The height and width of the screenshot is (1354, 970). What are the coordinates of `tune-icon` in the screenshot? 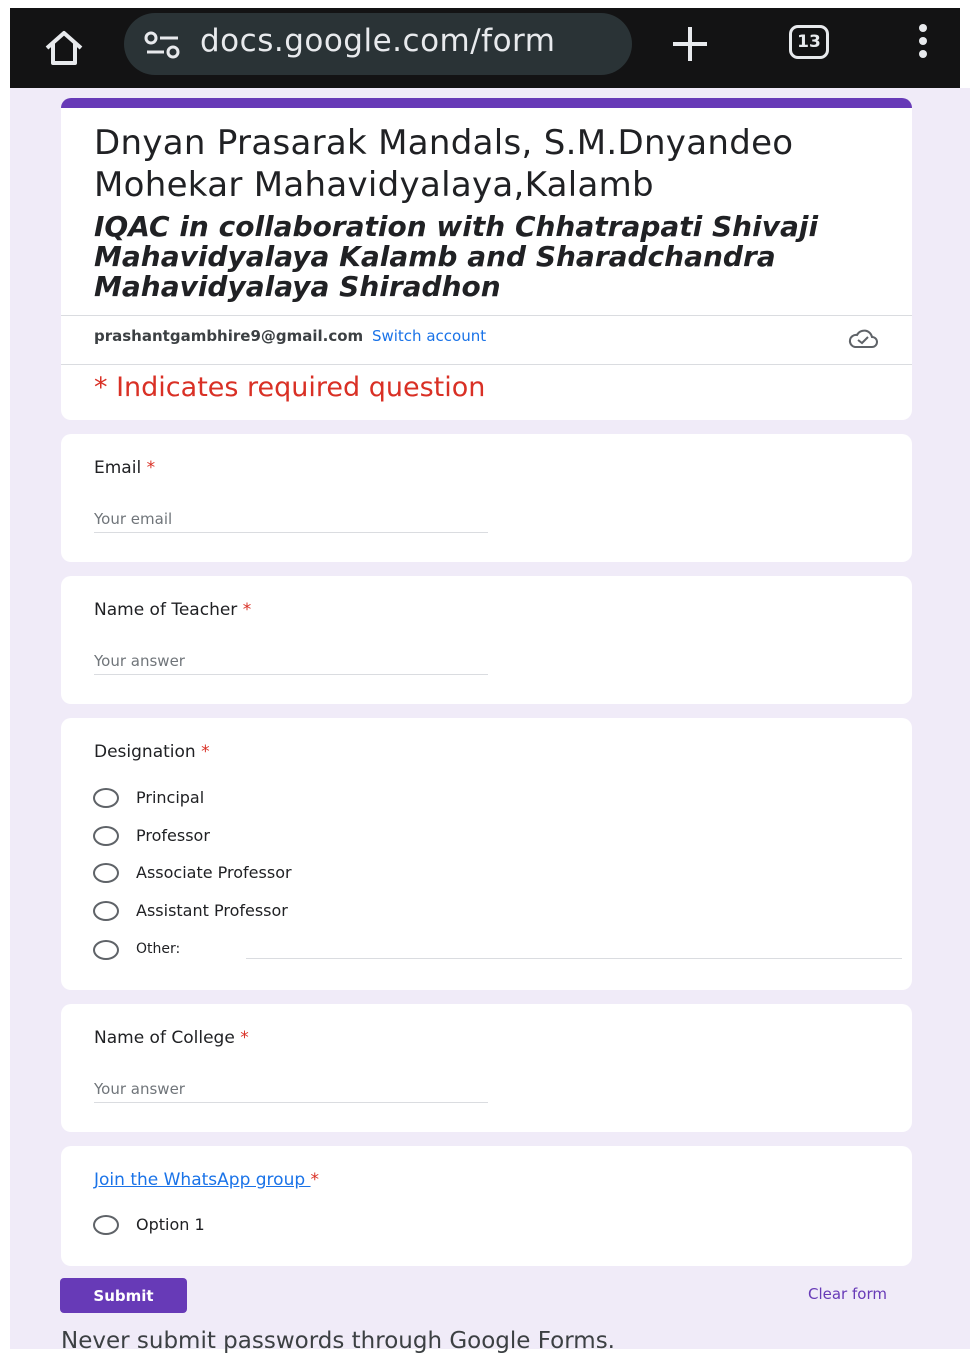 It's located at (163, 45).